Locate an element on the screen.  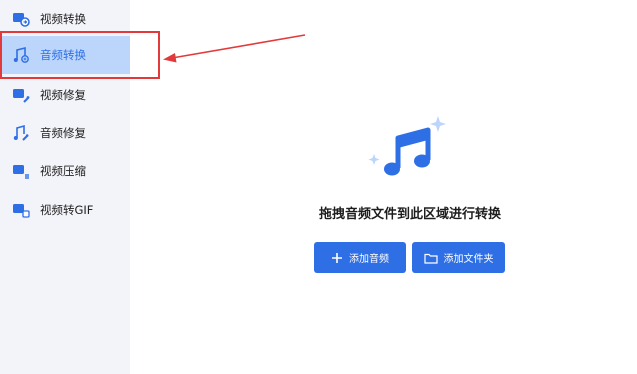
annotation-highlight-box is located at coordinates (80, 55).